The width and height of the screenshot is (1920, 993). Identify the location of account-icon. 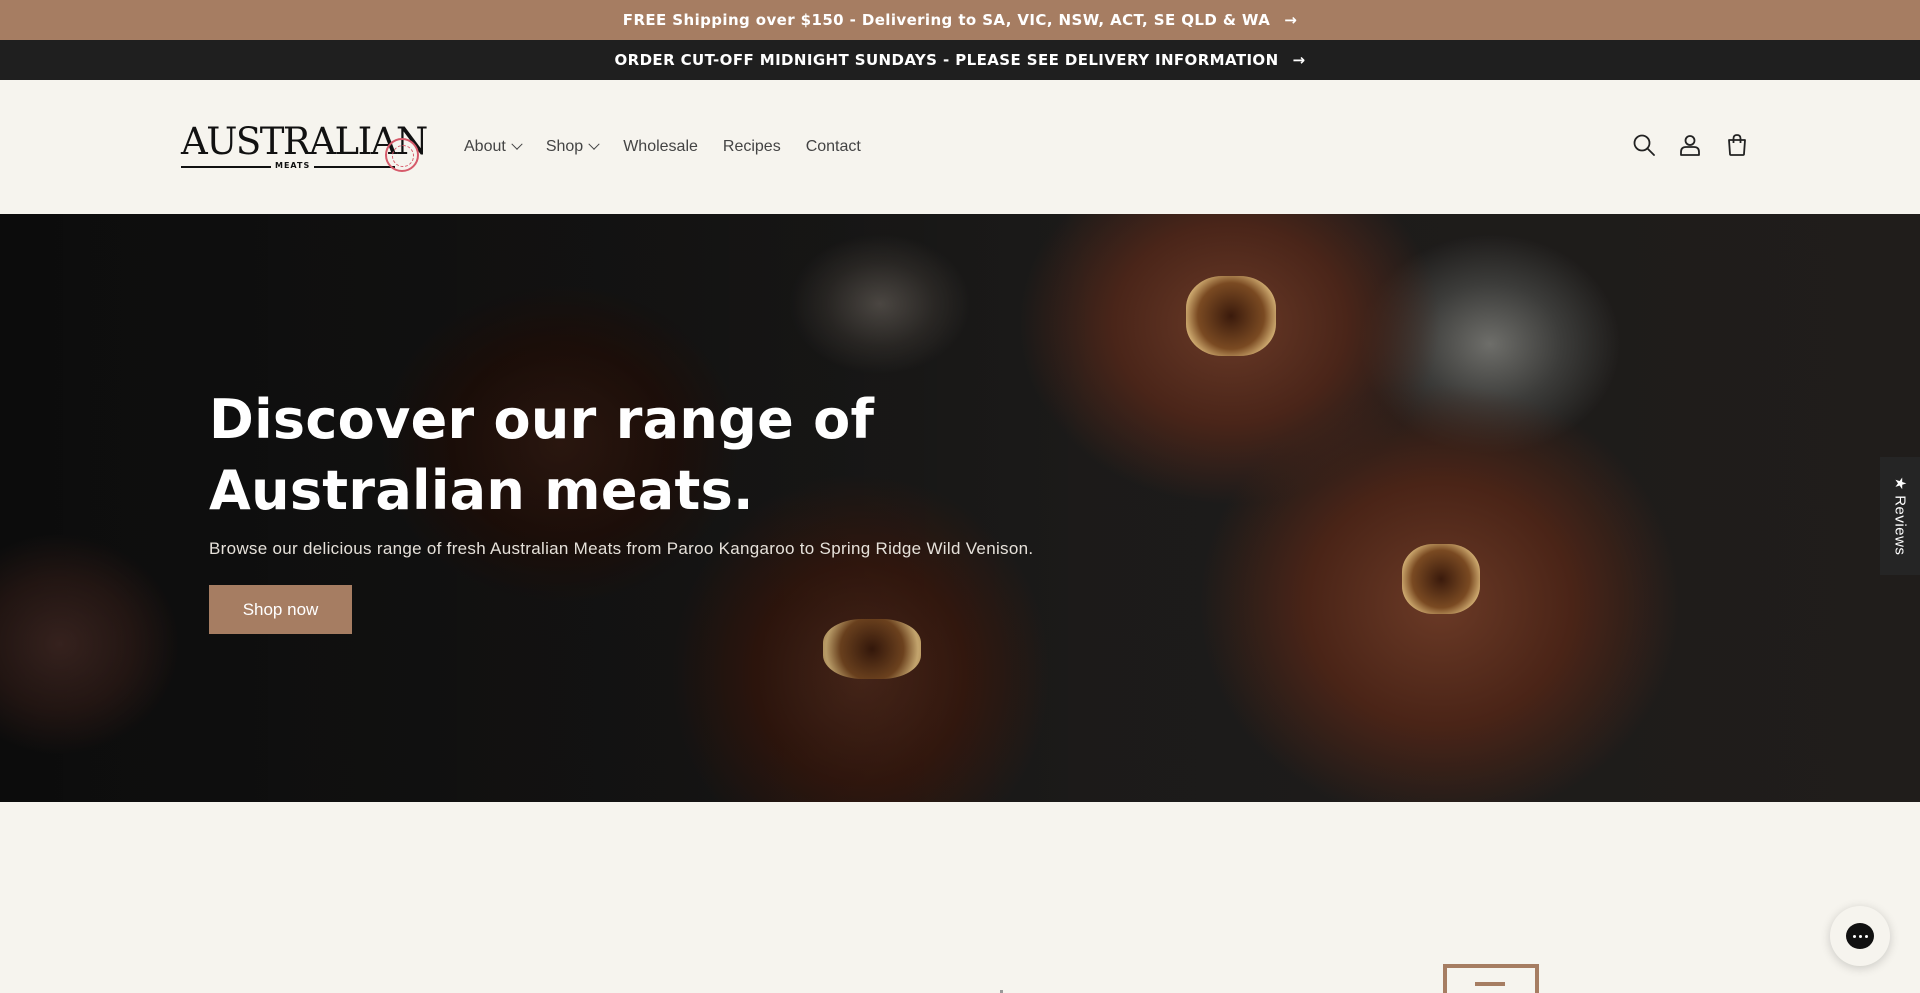
(1690, 145).